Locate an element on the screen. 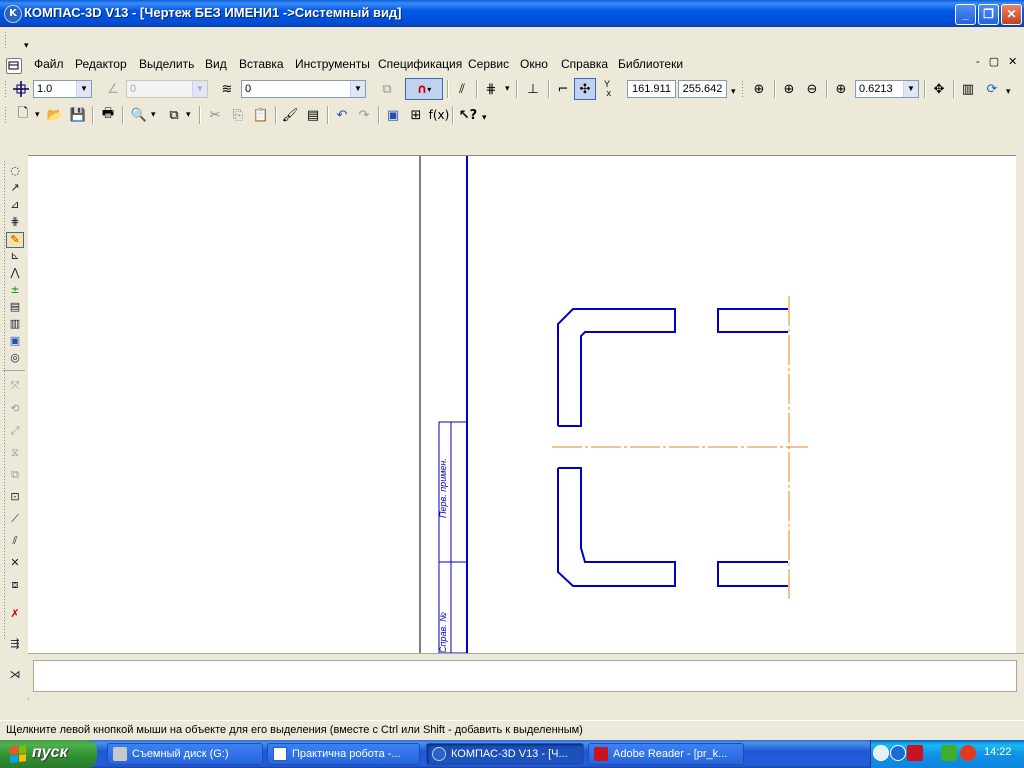 Image resolution: width=1024 pixels, height=768 pixels. menu-insert: Вставка is located at coordinates (261, 64).